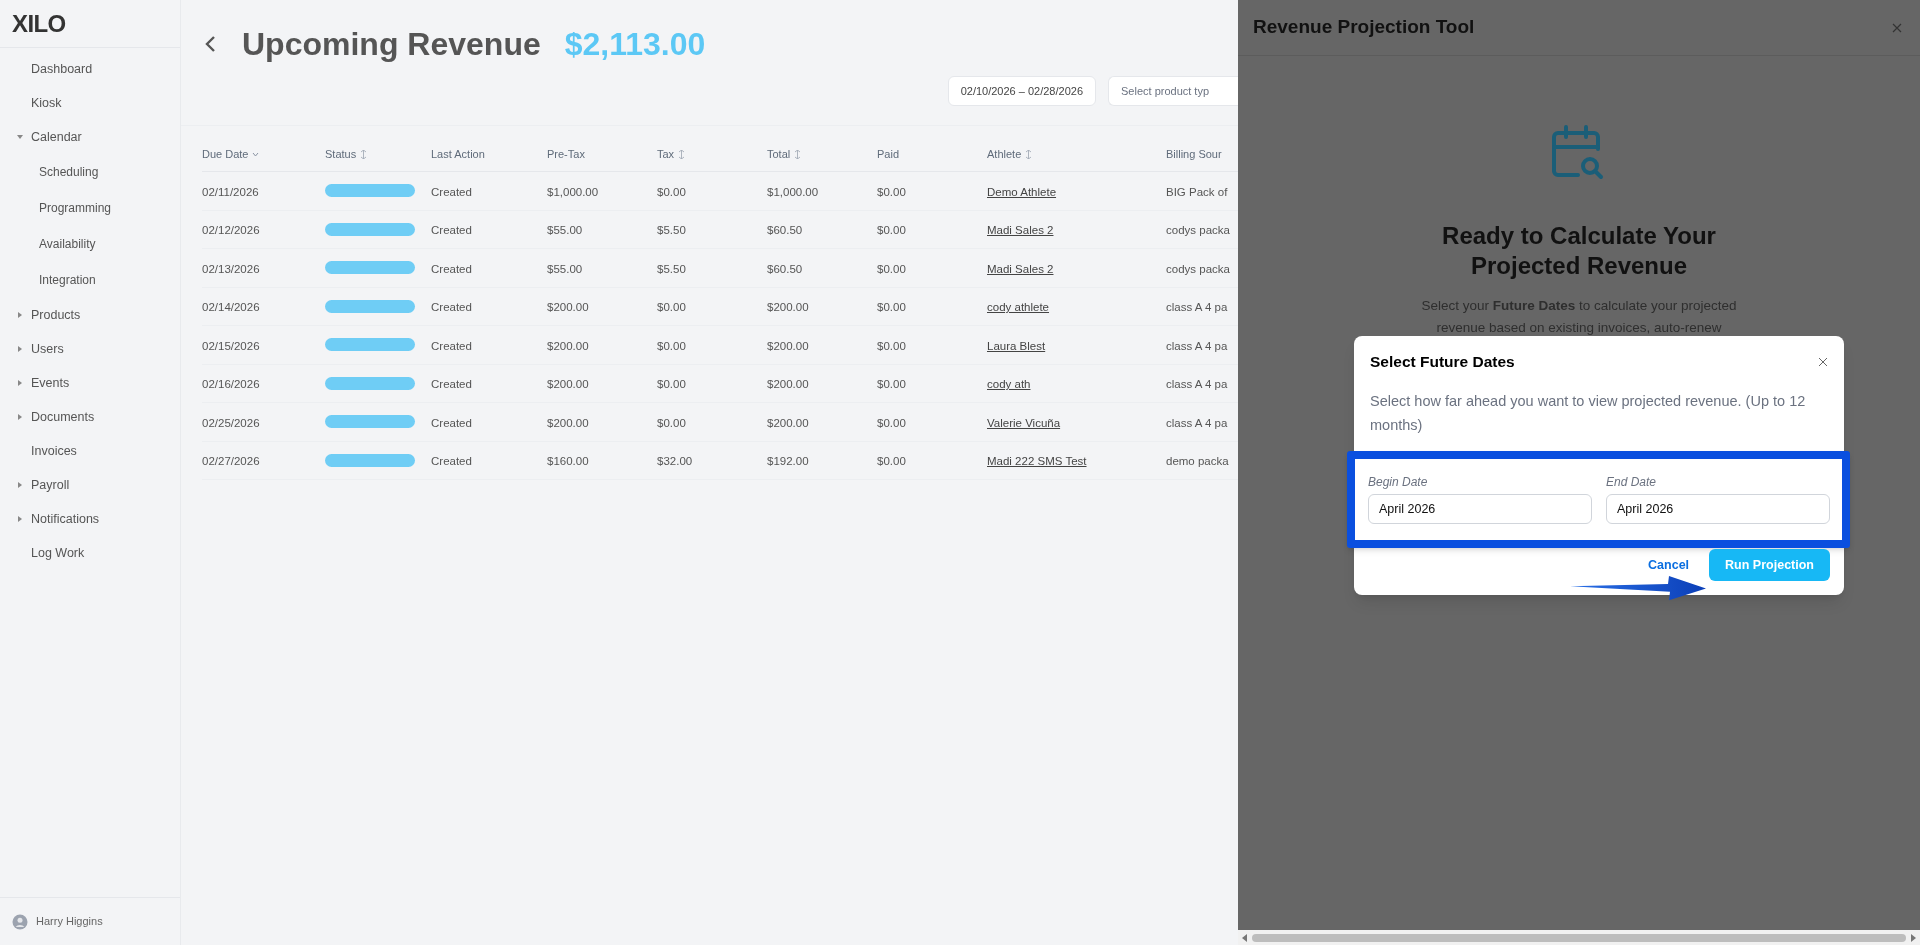 This screenshot has height=945, width=1920. What do you see at coordinates (50, 383) in the screenshot?
I see `sidebar-item: Events` at bounding box center [50, 383].